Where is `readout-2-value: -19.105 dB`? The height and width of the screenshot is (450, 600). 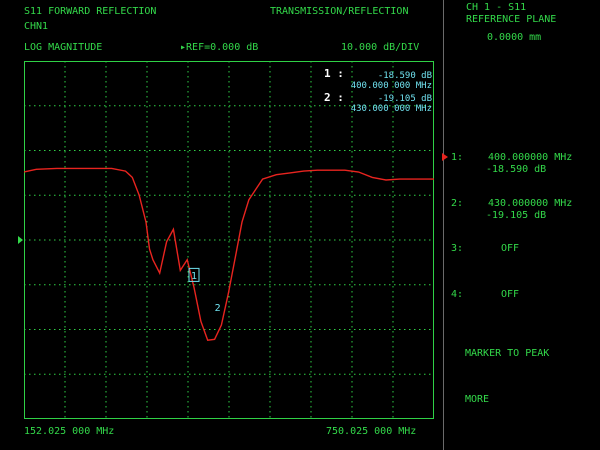 readout-2-value: -19.105 dB is located at coordinates (405, 99).